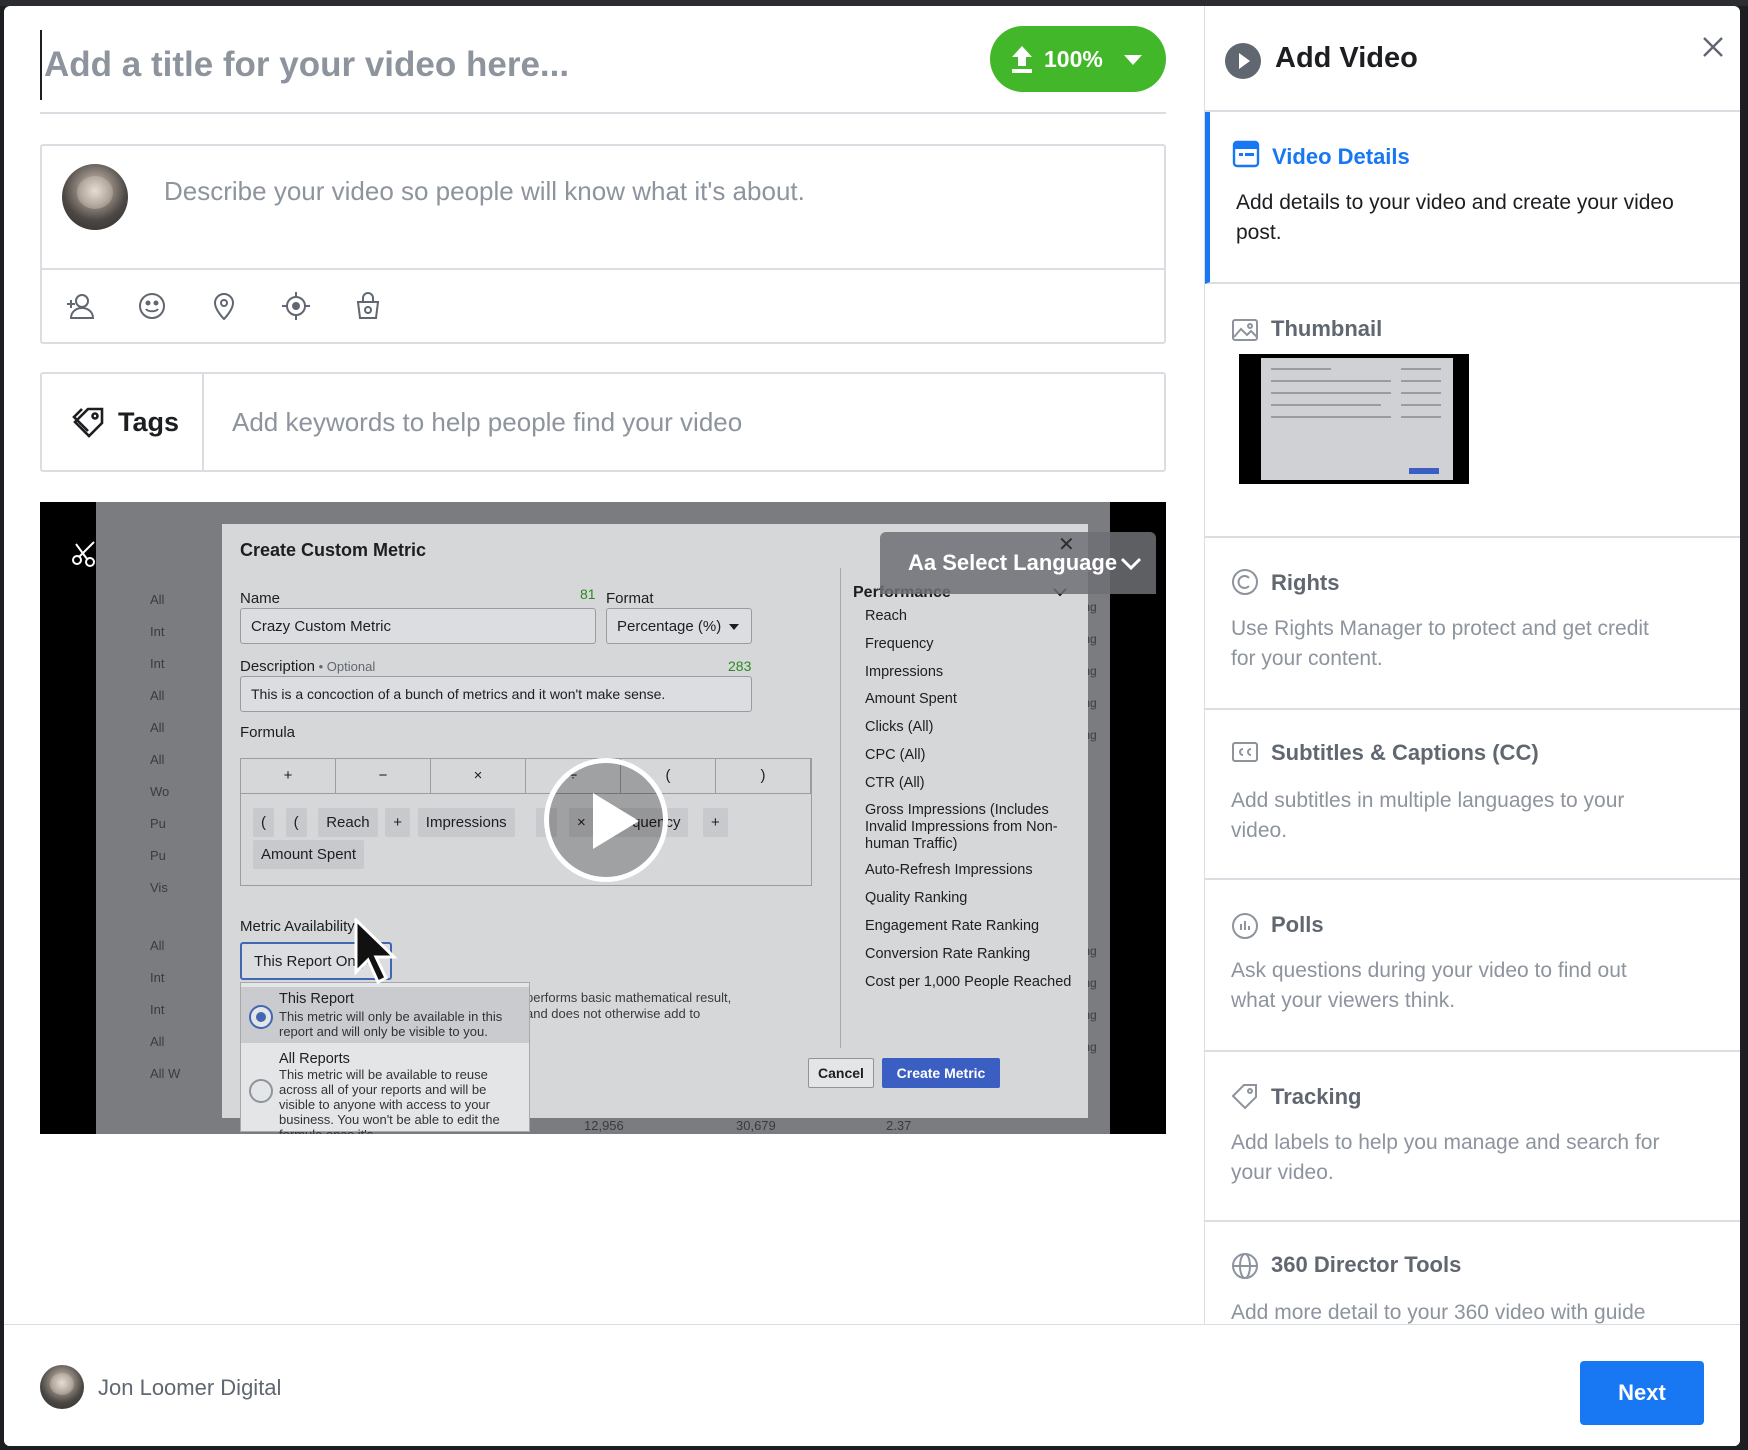 The height and width of the screenshot is (1450, 1748). What do you see at coordinates (224, 306) in the screenshot?
I see `location-icon` at bounding box center [224, 306].